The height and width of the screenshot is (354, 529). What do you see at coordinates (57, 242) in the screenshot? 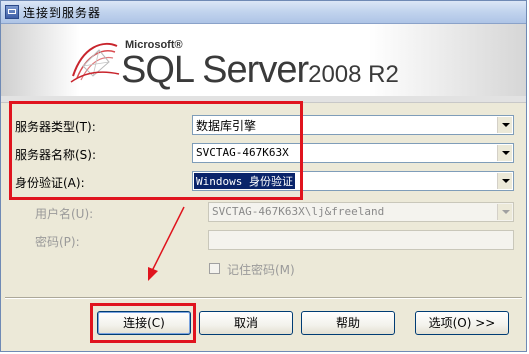
I see `password-label: 密码(P):` at bounding box center [57, 242].